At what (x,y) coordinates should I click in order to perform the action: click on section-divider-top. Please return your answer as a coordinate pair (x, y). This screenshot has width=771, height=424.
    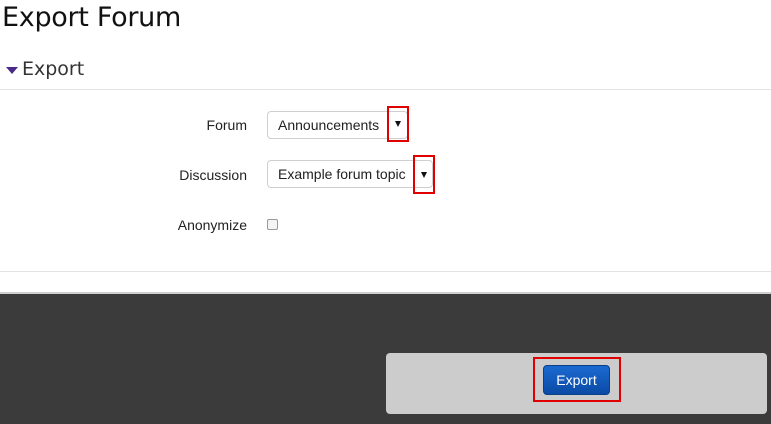
    Looking at the image, I should click on (385, 89).